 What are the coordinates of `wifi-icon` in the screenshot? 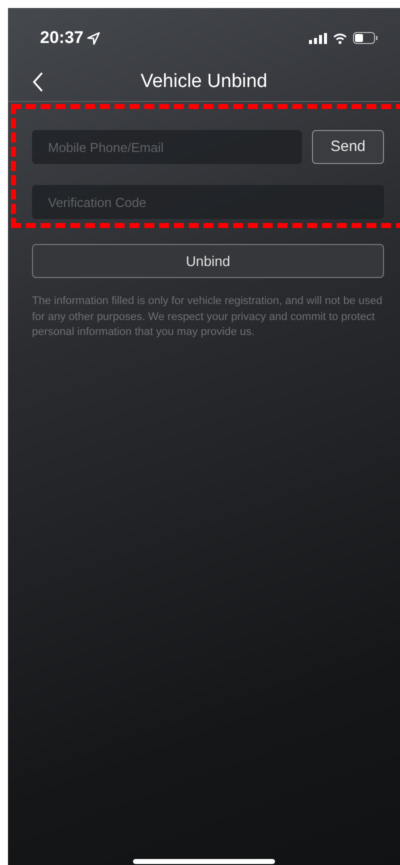 It's located at (340, 38).